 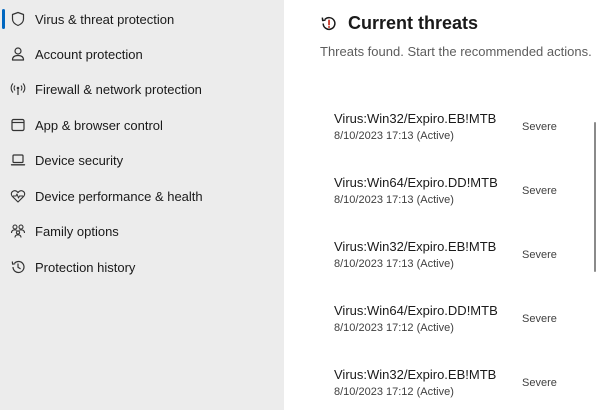 I want to click on sidebar-item-label: Protection history, so click(x=85, y=267).